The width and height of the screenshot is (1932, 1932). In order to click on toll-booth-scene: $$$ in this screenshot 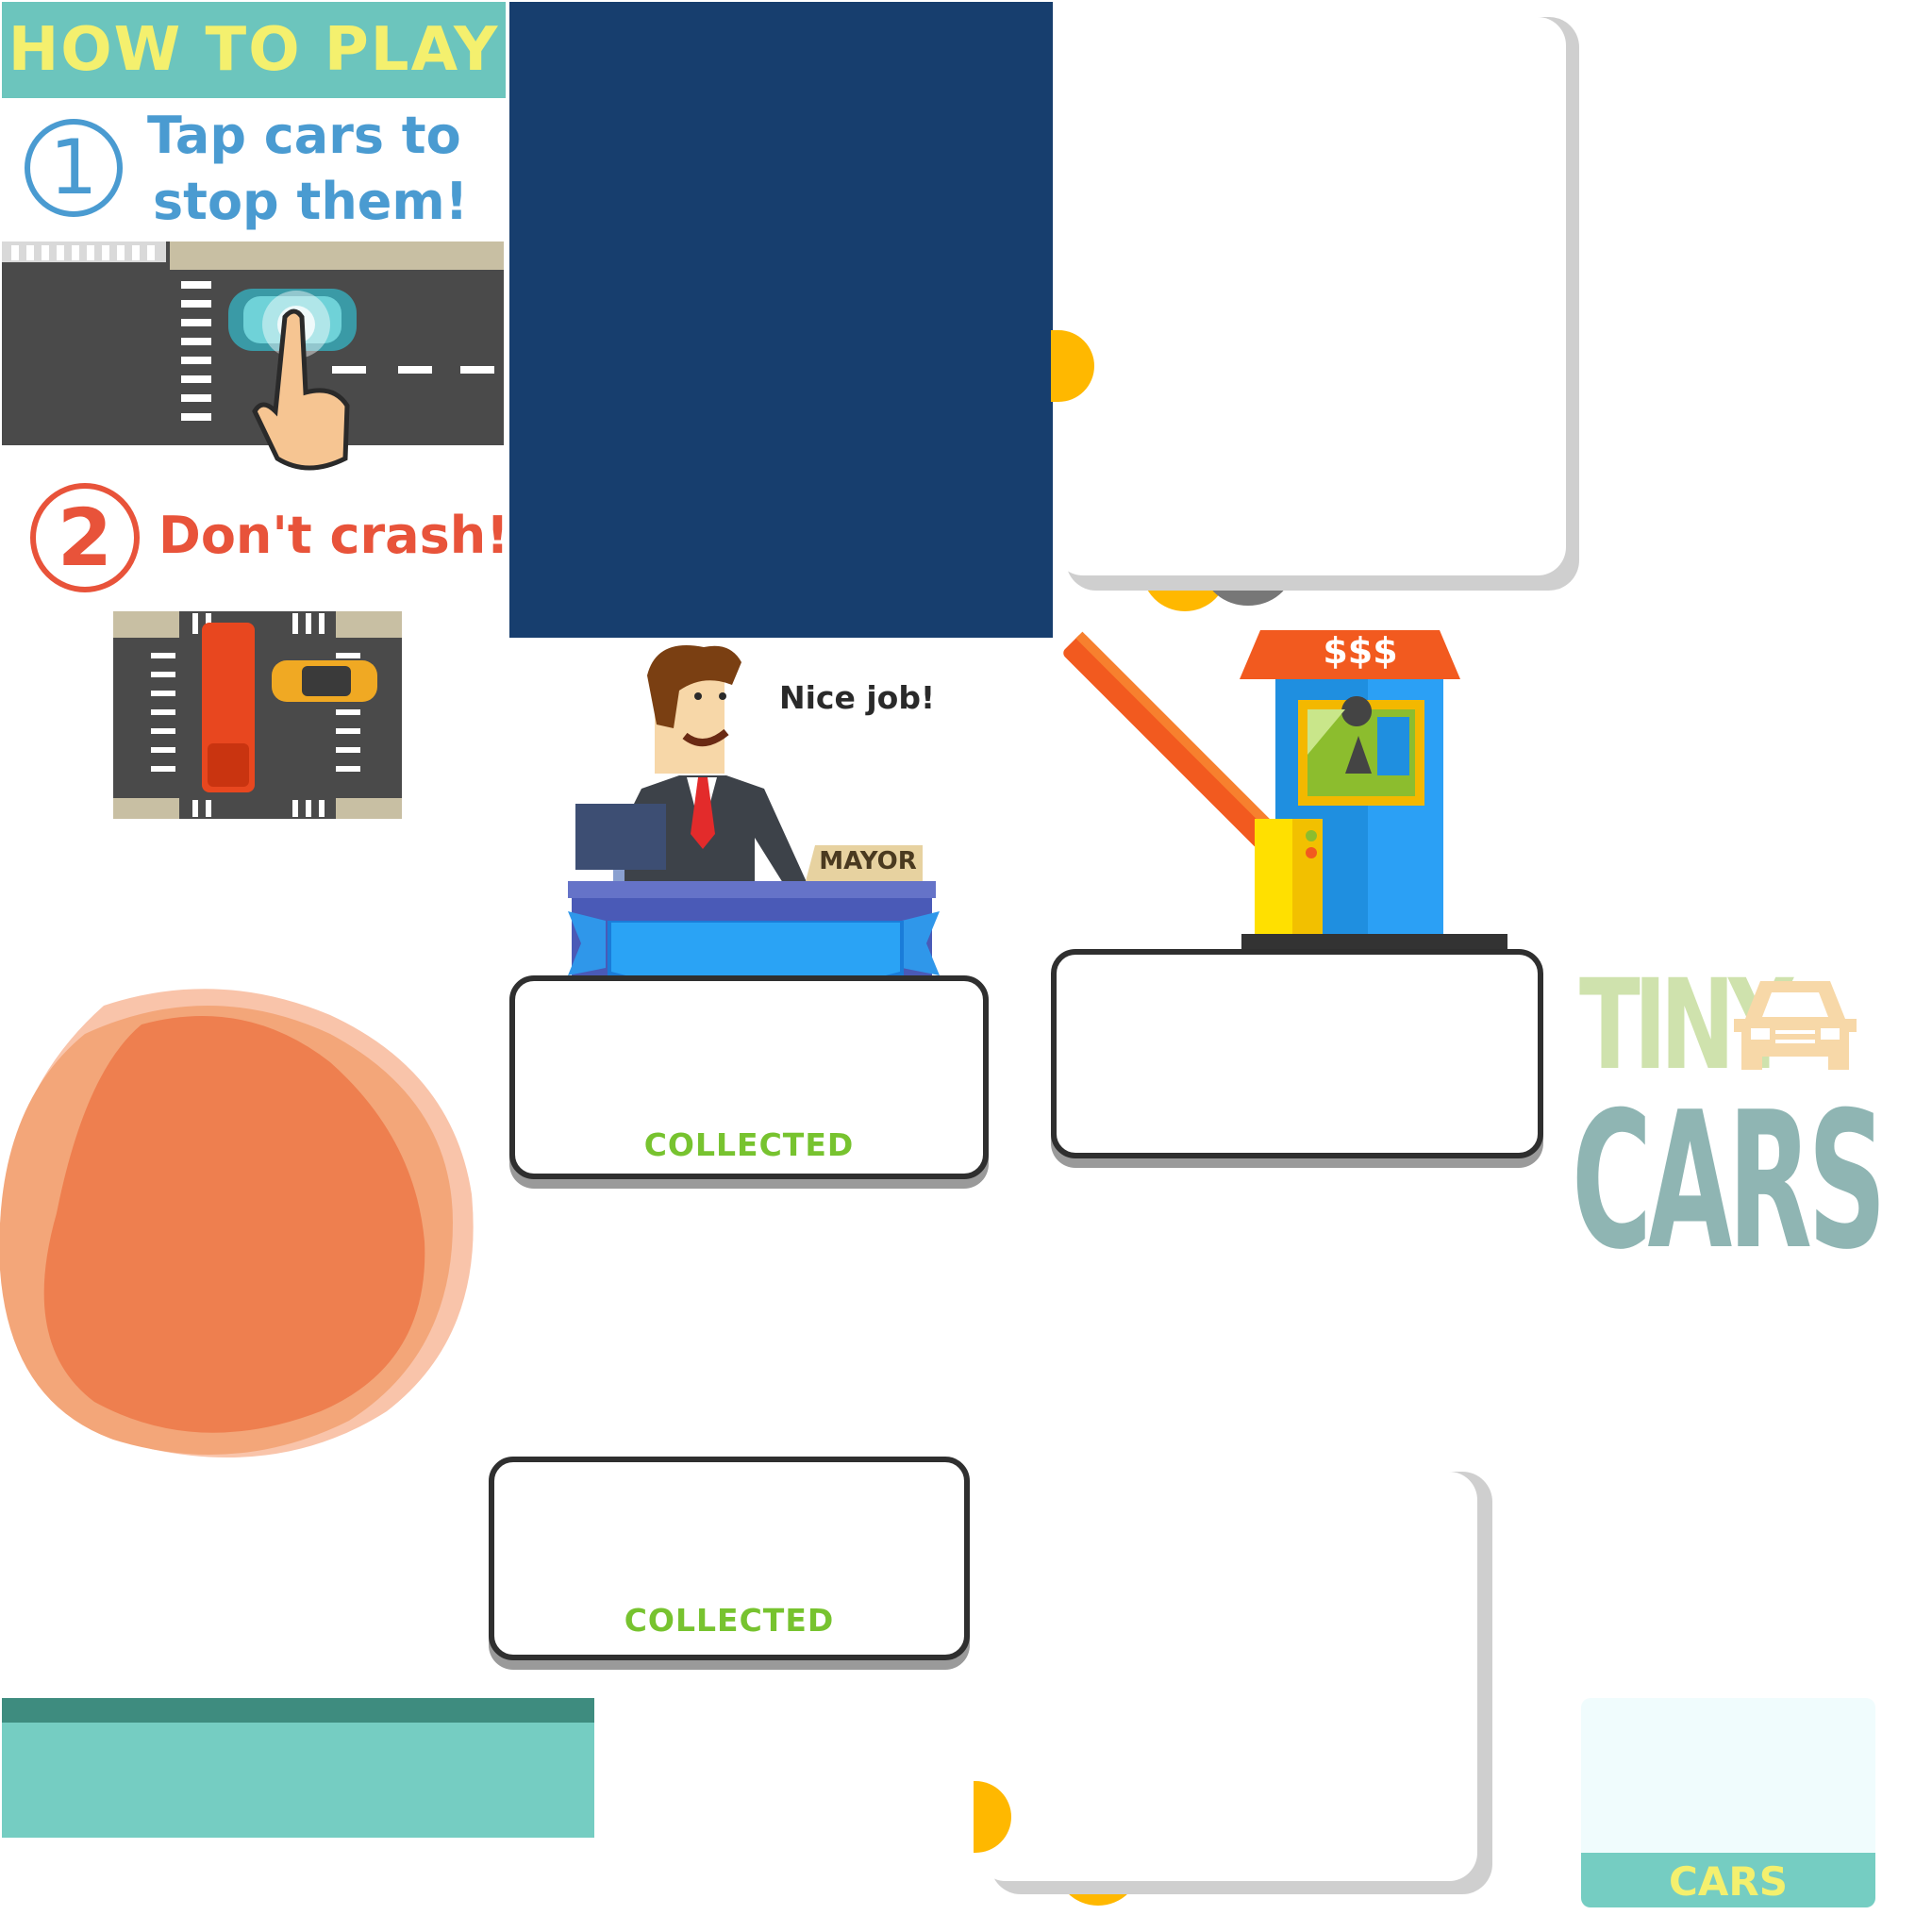, I will do `click(1312, 792)`.